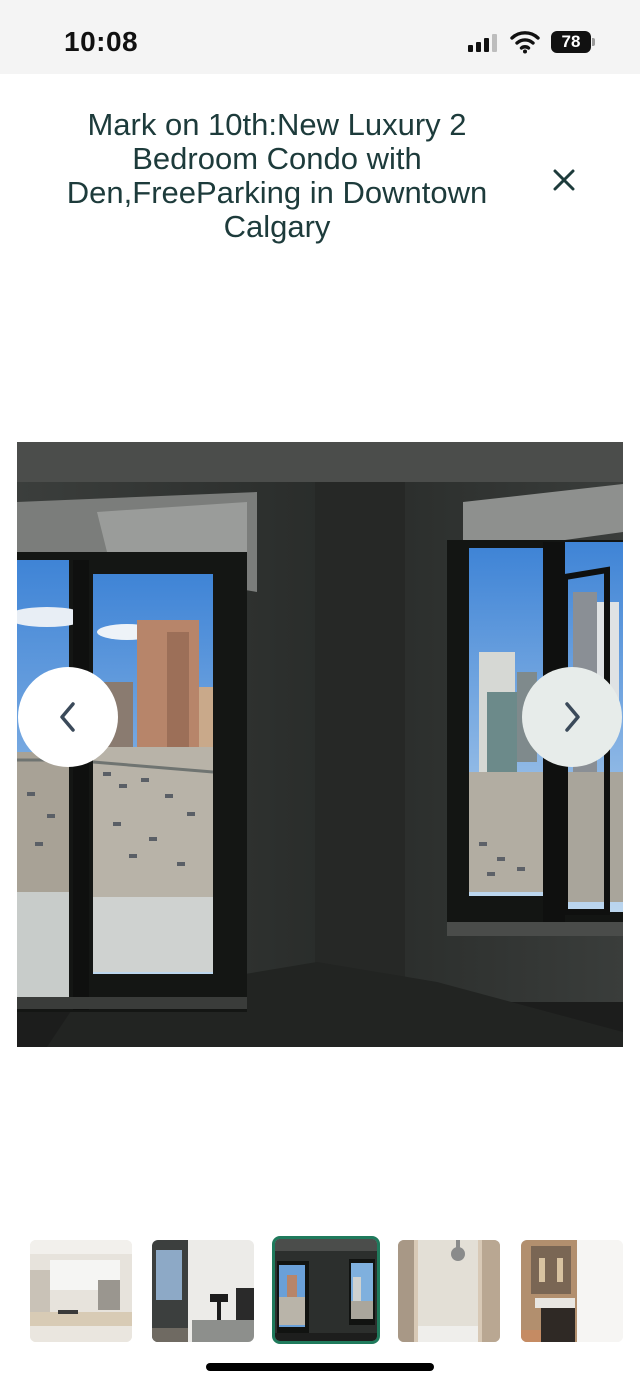 This screenshot has width=640, height=1386. Describe the element at coordinates (483, 43) in the screenshot. I see `cellular-signal-icon` at that location.